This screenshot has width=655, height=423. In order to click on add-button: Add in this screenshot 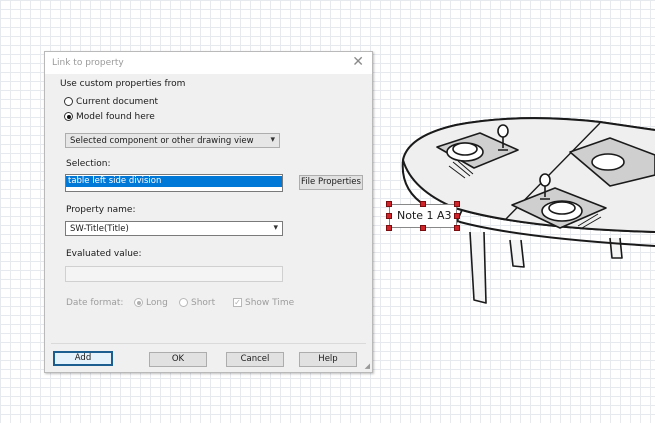, I will do `click(83, 358)`.